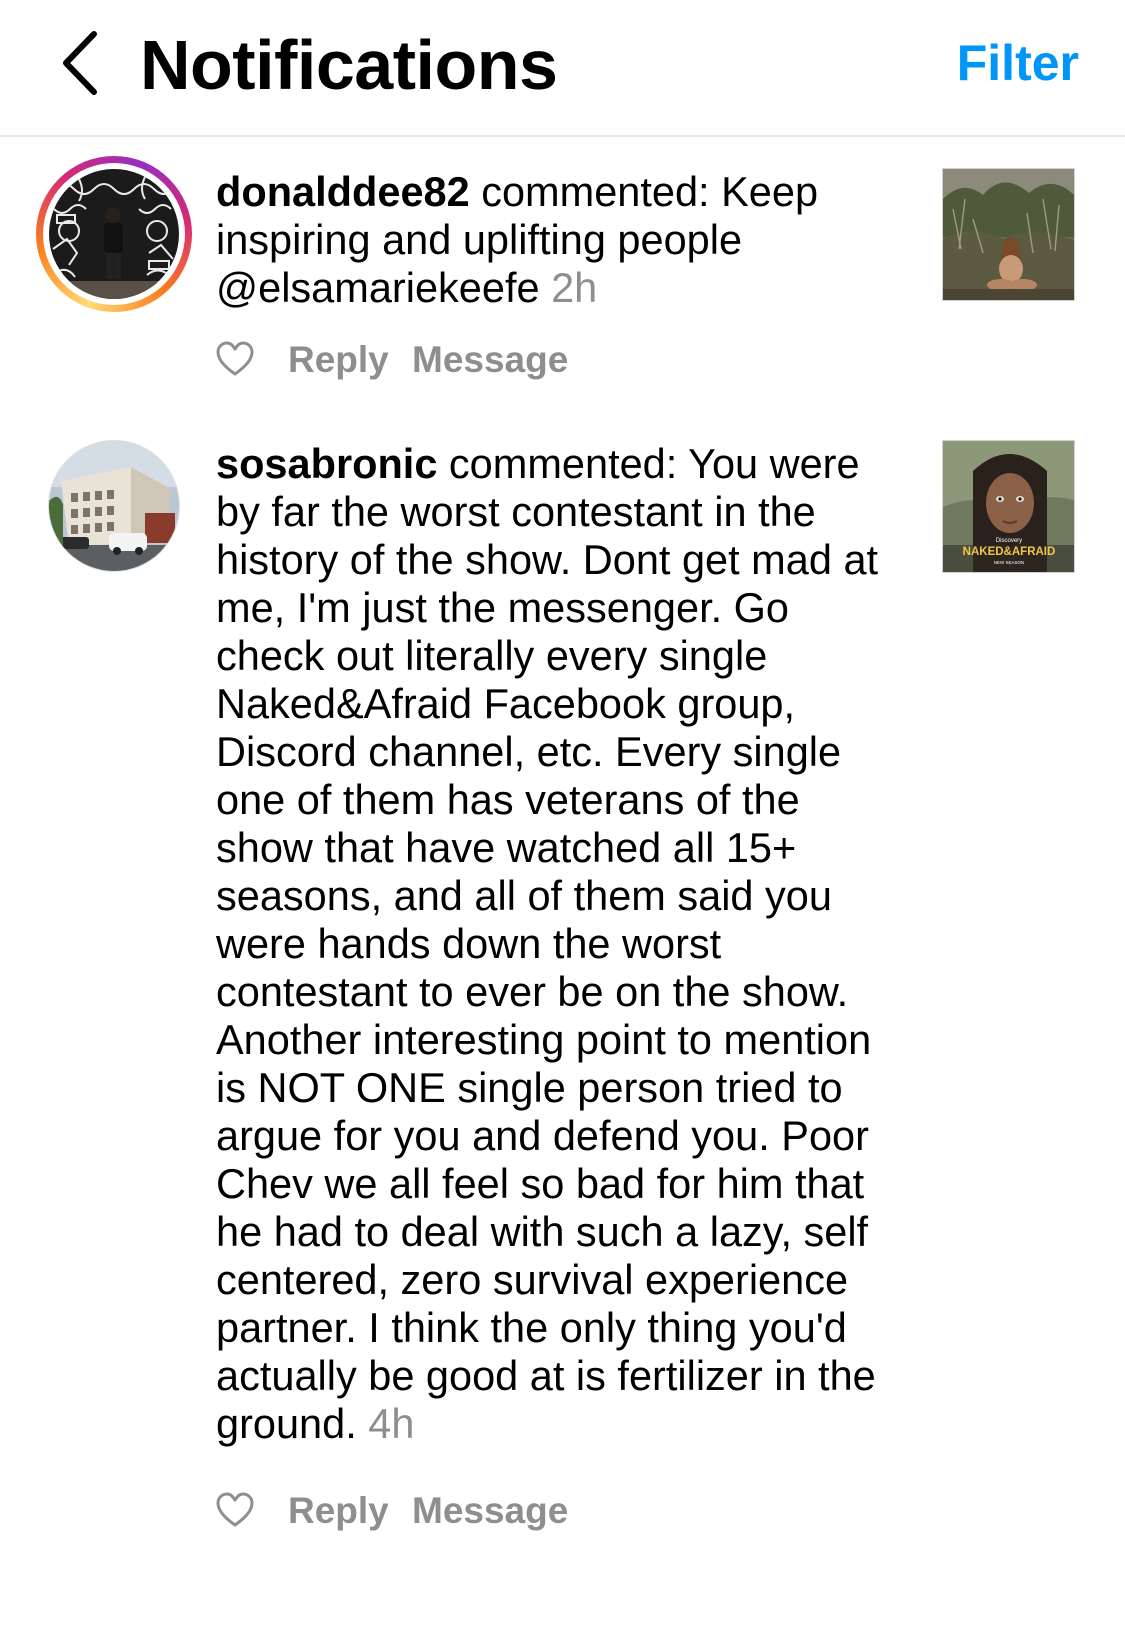  I want to click on username-link: donalddee82, so click(343, 191).